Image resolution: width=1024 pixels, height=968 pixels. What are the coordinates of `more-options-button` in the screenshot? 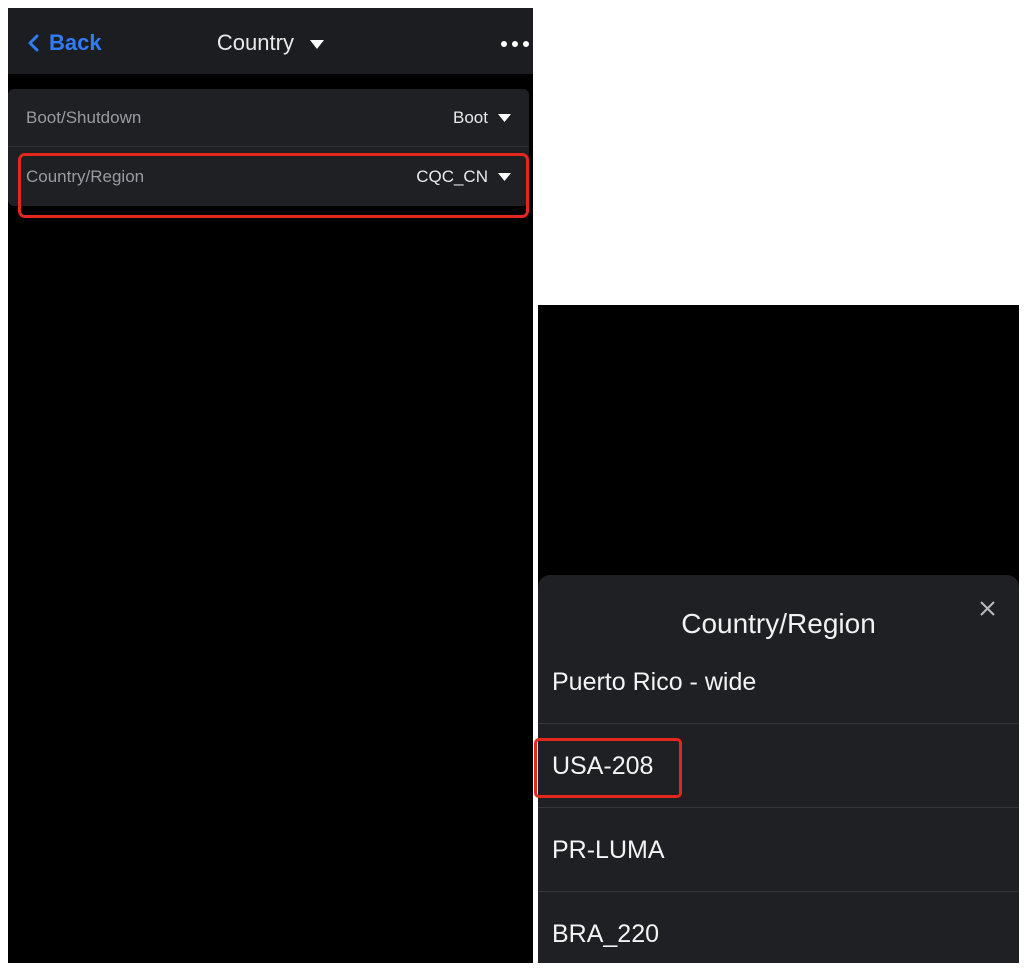 It's located at (515, 44).